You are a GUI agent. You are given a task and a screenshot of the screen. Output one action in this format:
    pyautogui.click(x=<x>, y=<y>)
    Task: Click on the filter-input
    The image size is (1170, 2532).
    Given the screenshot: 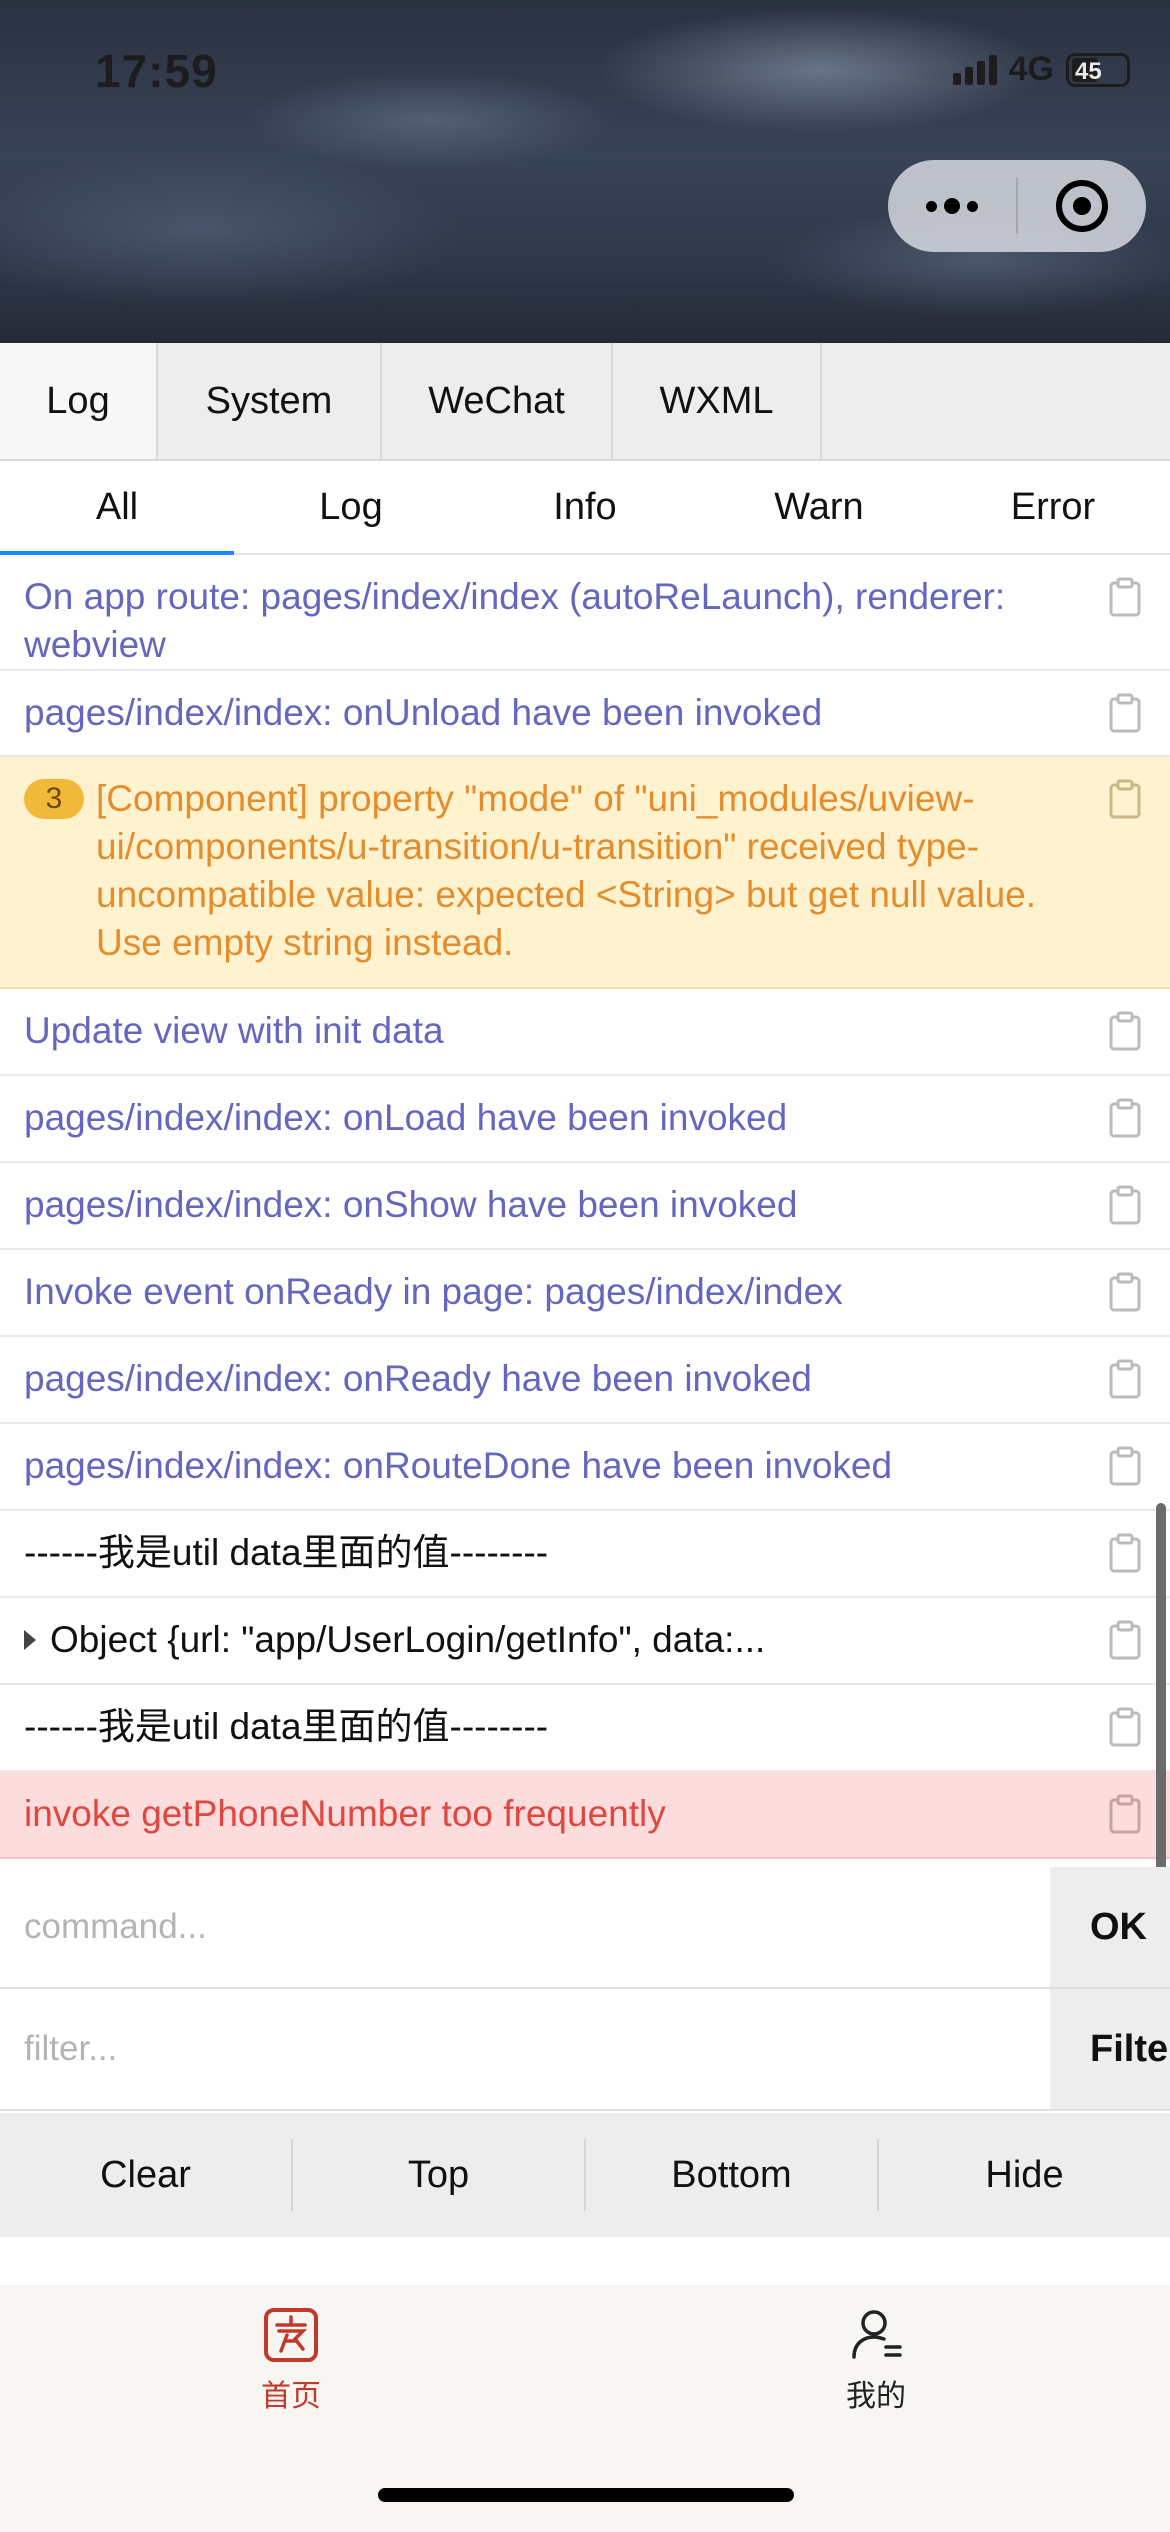 What is the action you would take?
    pyautogui.click(x=525, y=2049)
    